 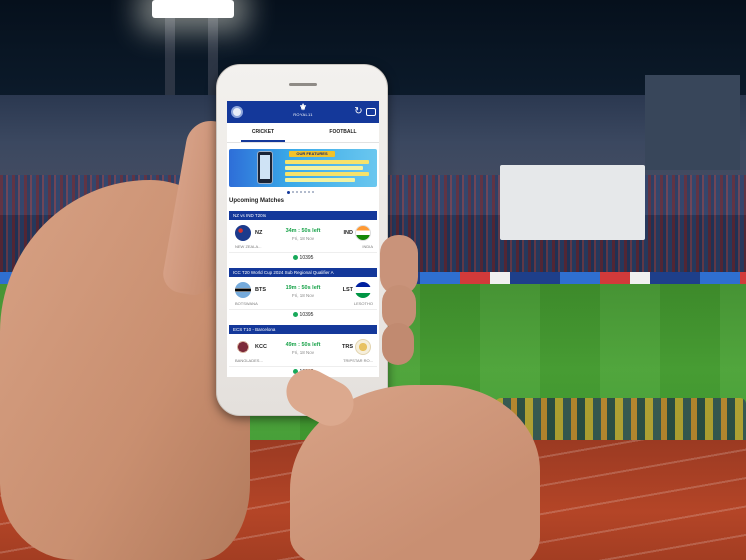 I want to click on banner-phone-graphic, so click(x=265, y=167).